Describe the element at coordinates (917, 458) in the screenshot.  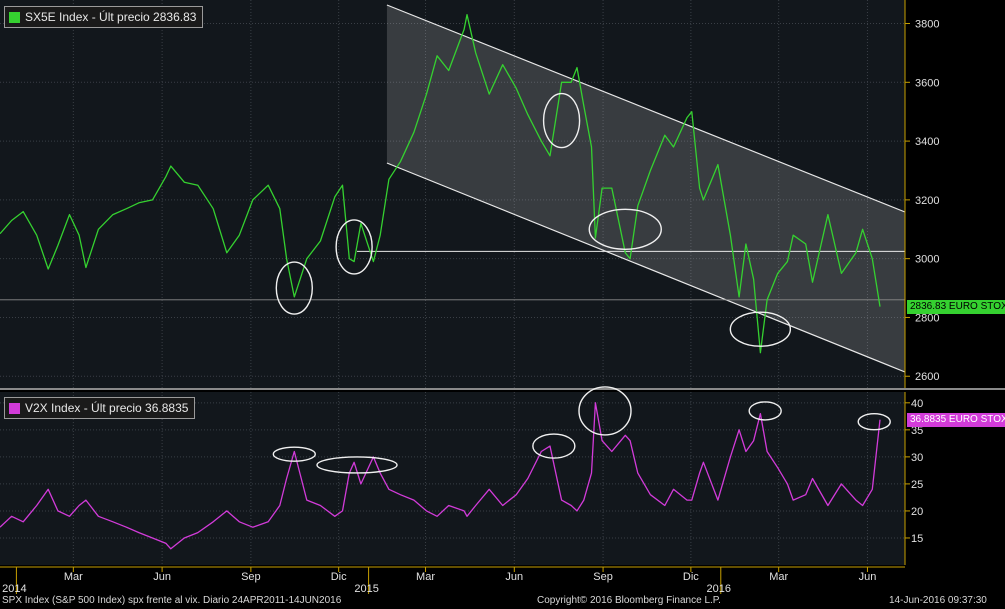
I see `bottom-y-tick-label: 30` at that location.